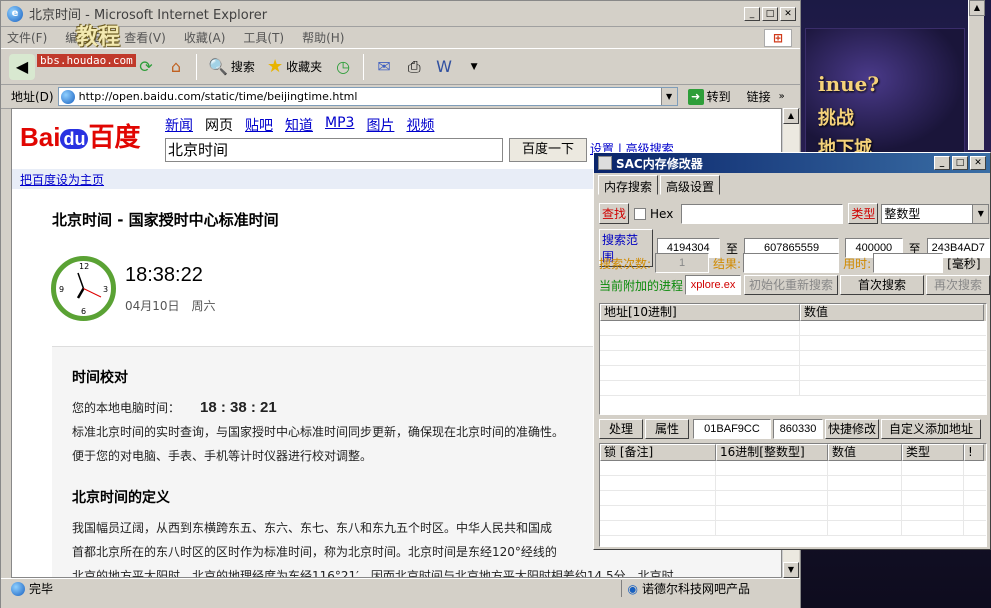 Image resolution: width=991 pixels, height=608 pixels. Describe the element at coordinates (836, 118) in the screenshot. I see `background-text: 挑战` at that location.